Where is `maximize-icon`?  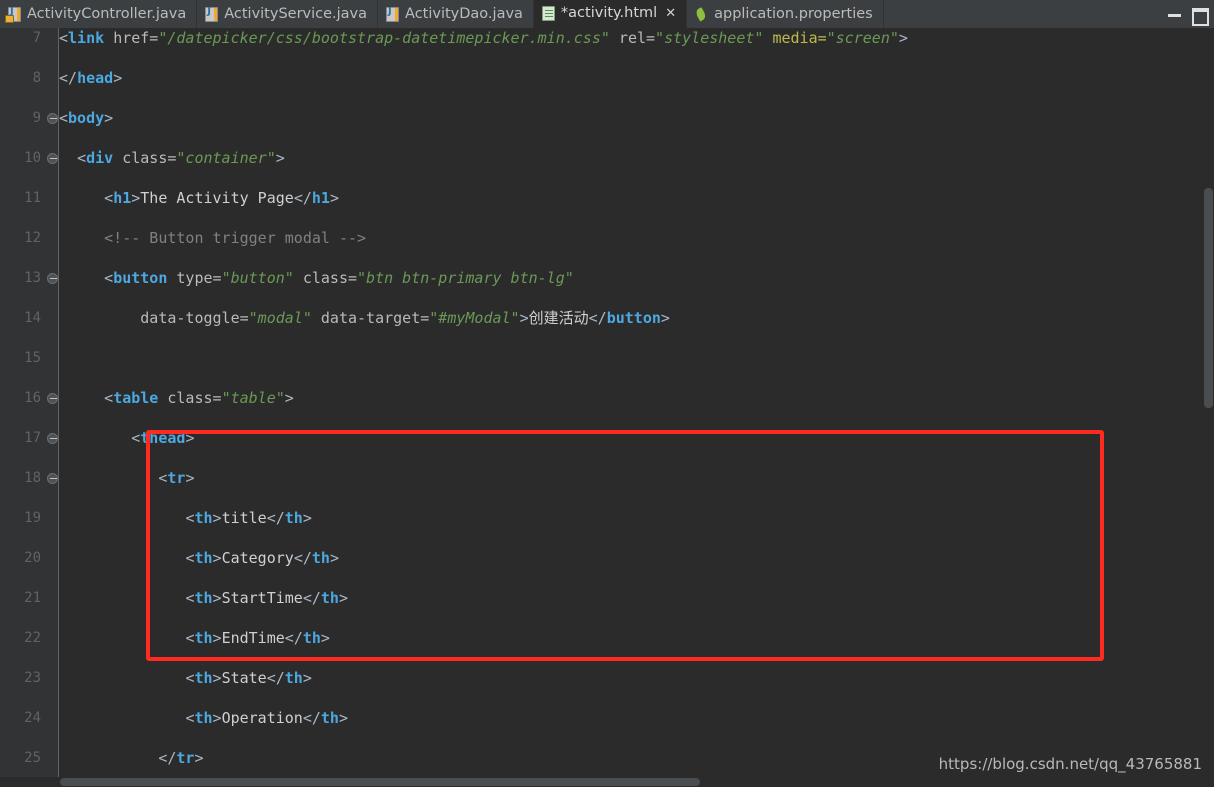
maximize-icon is located at coordinates (1200, 16).